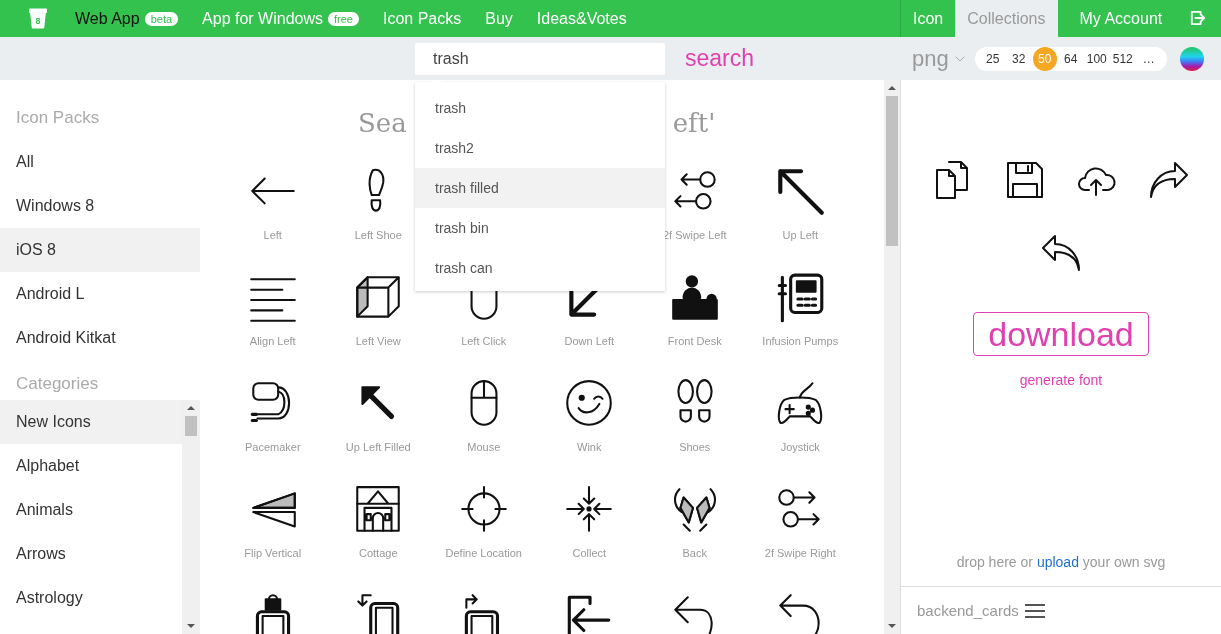 This screenshot has height=634, width=1221. What do you see at coordinates (273, 553) in the screenshot?
I see `icon-label: Flip Vertical` at bounding box center [273, 553].